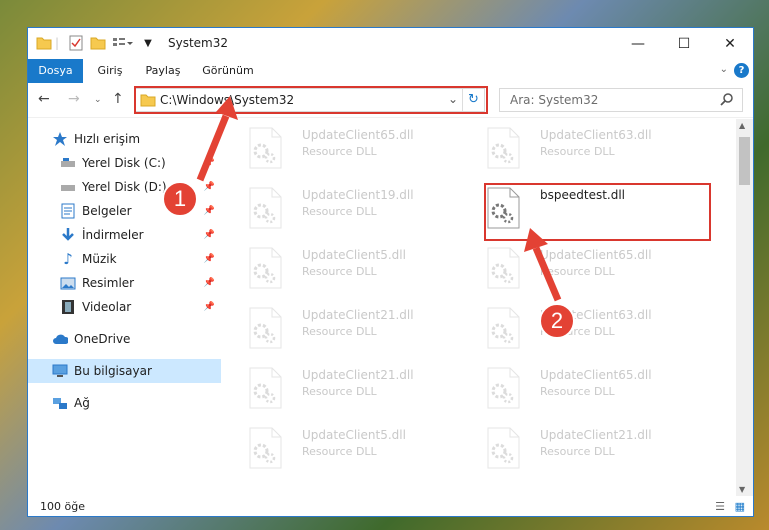 This screenshot has height=530, width=769. I want to click on arrow-1-head, so click(227, 108).